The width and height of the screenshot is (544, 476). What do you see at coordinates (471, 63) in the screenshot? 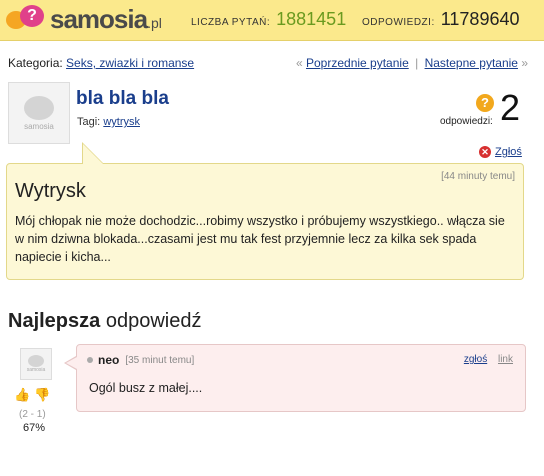
I see `next-question-link: Nastepne pytanie` at bounding box center [471, 63].